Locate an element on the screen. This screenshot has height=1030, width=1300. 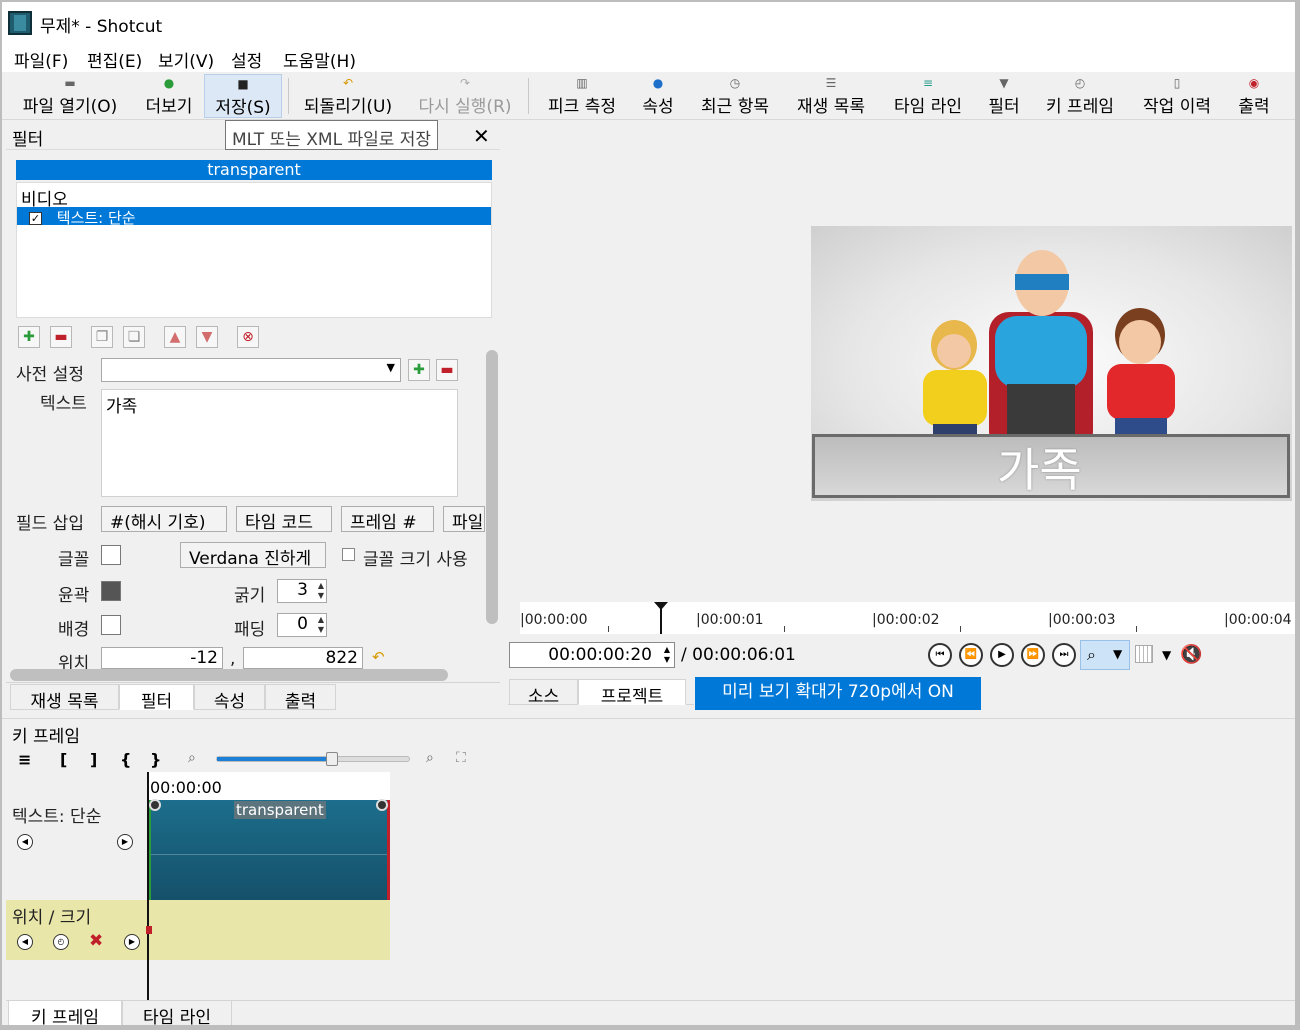
history-button: ▯ 작업 이력 is located at coordinates (1177, 96).